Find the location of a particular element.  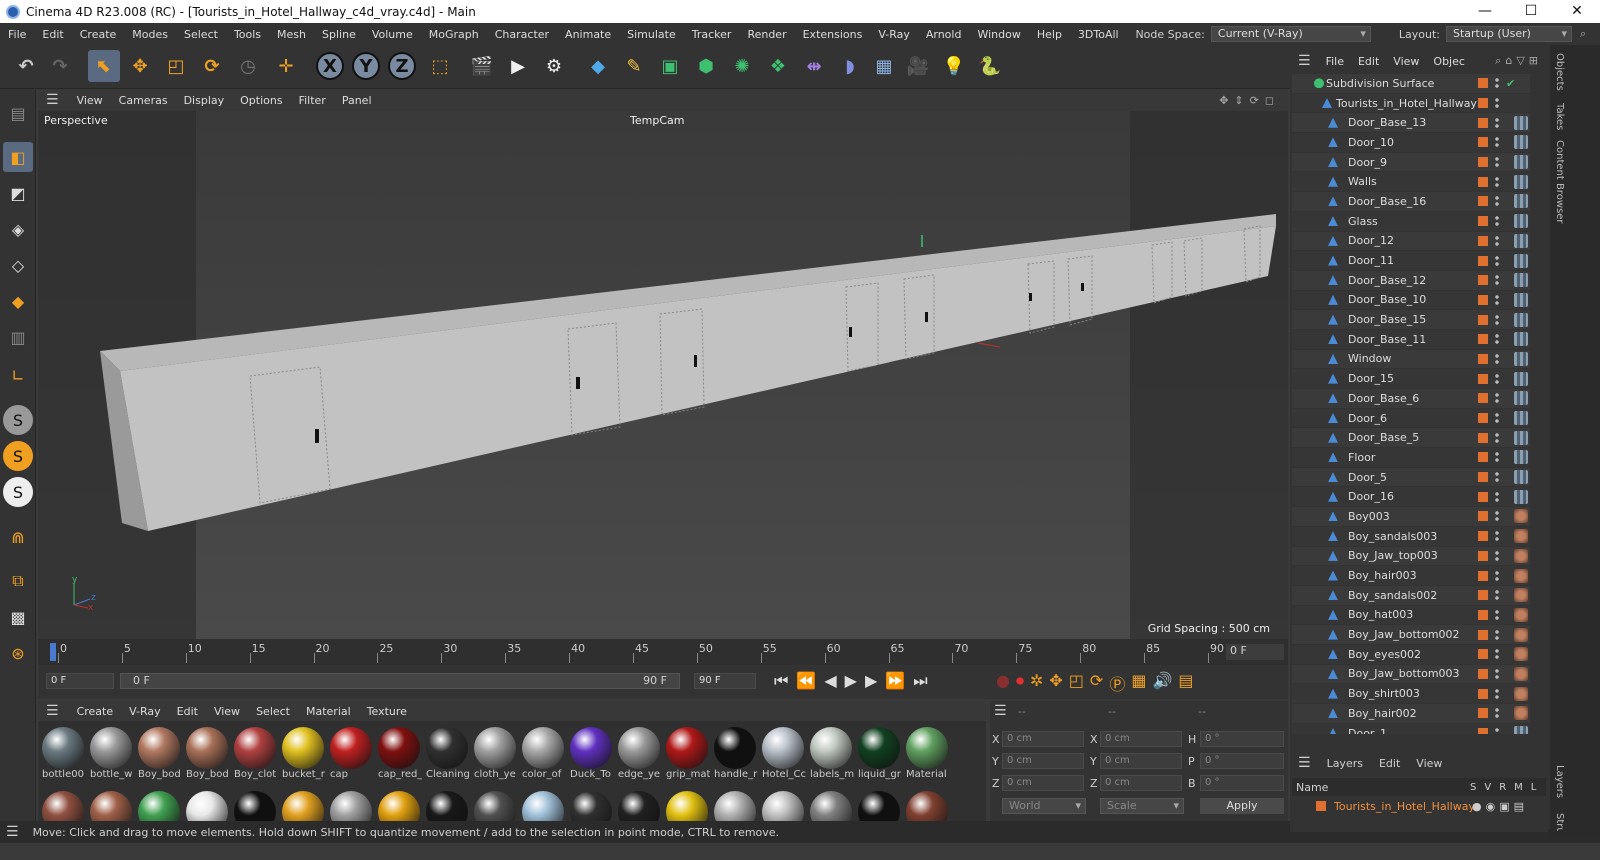

pos-y-field: 0 cm is located at coordinates (1043, 761).